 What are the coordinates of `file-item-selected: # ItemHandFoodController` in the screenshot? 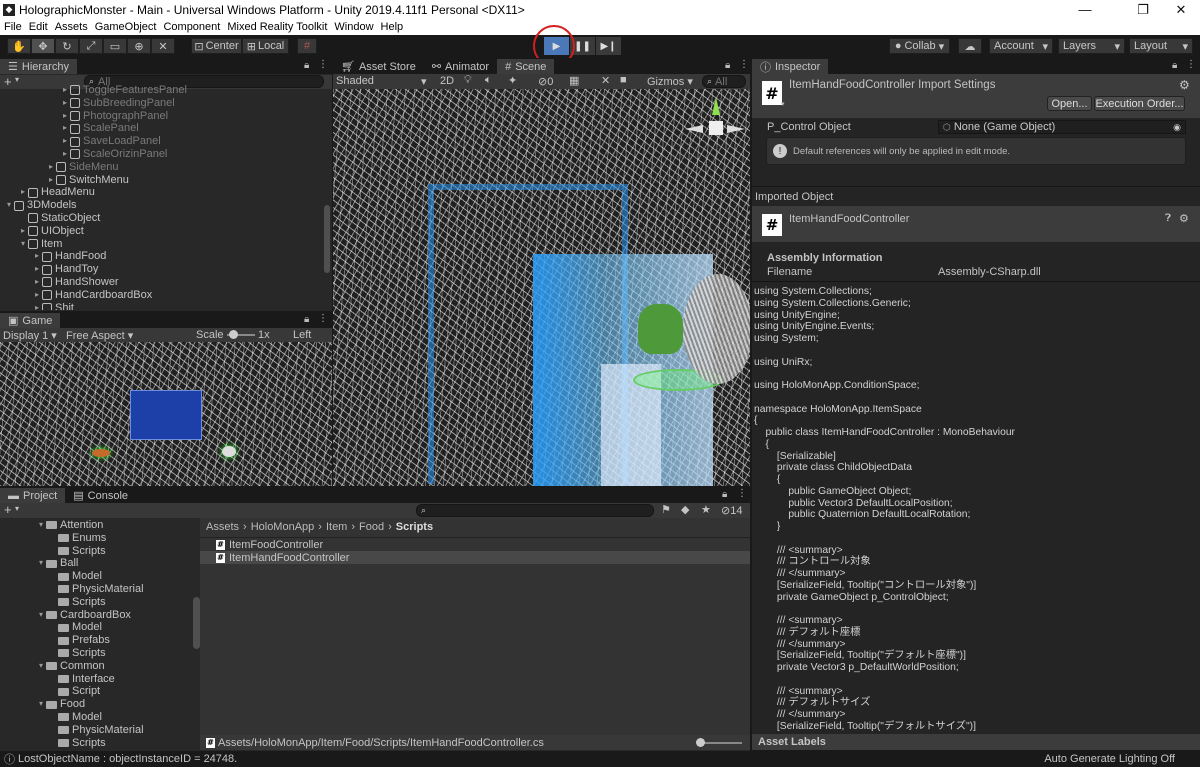 It's located at (475, 557).